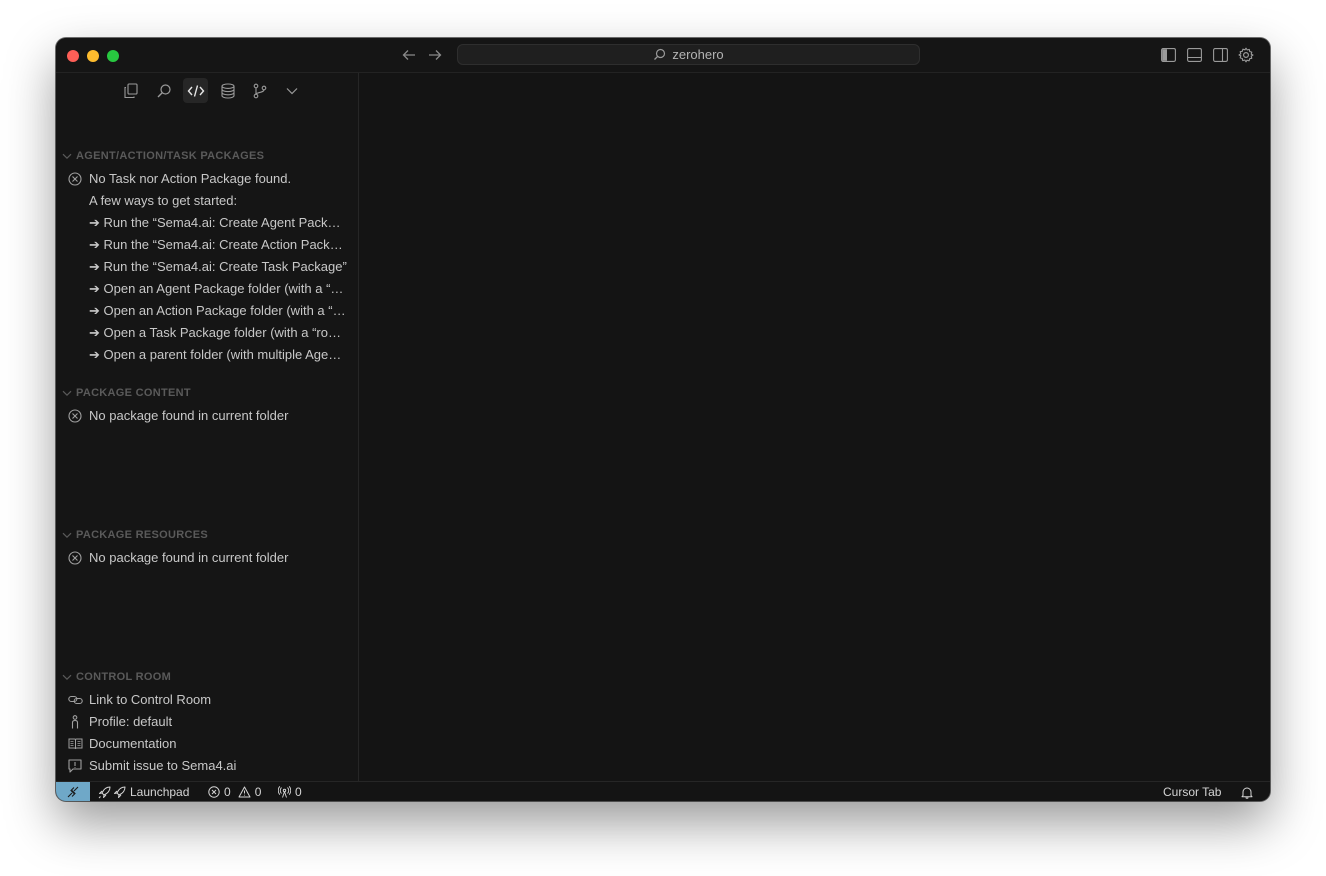  I want to click on title-bar: zerohero, so click(663, 55).